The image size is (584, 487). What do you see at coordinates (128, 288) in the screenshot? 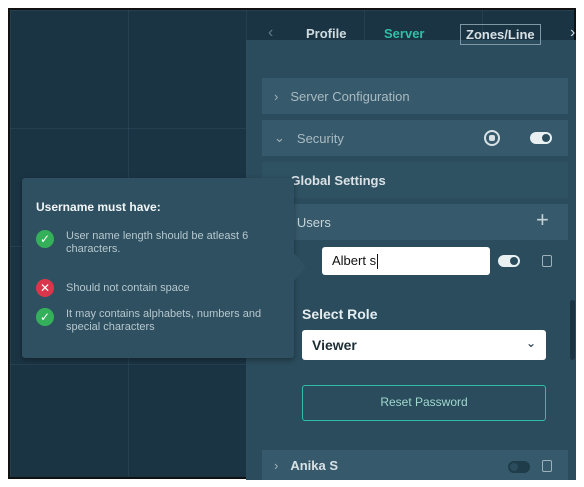
I see `rule-text: Should not contain space` at bounding box center [128, 288].